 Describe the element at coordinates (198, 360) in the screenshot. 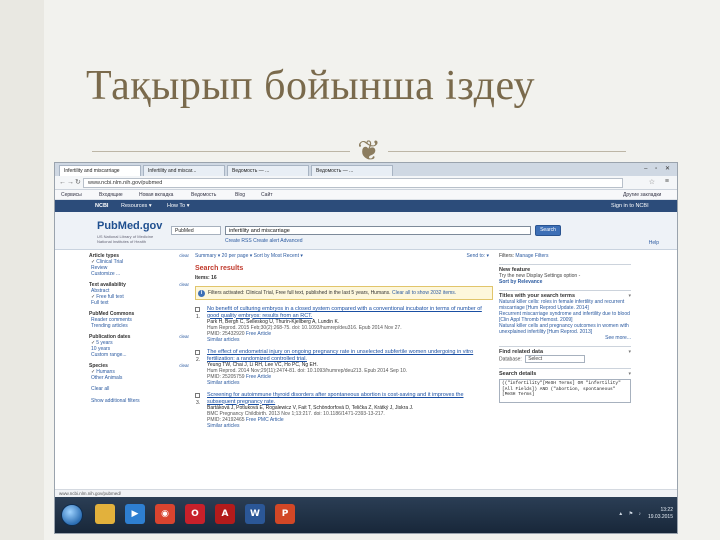

I see `result-number: 2.` at that location.